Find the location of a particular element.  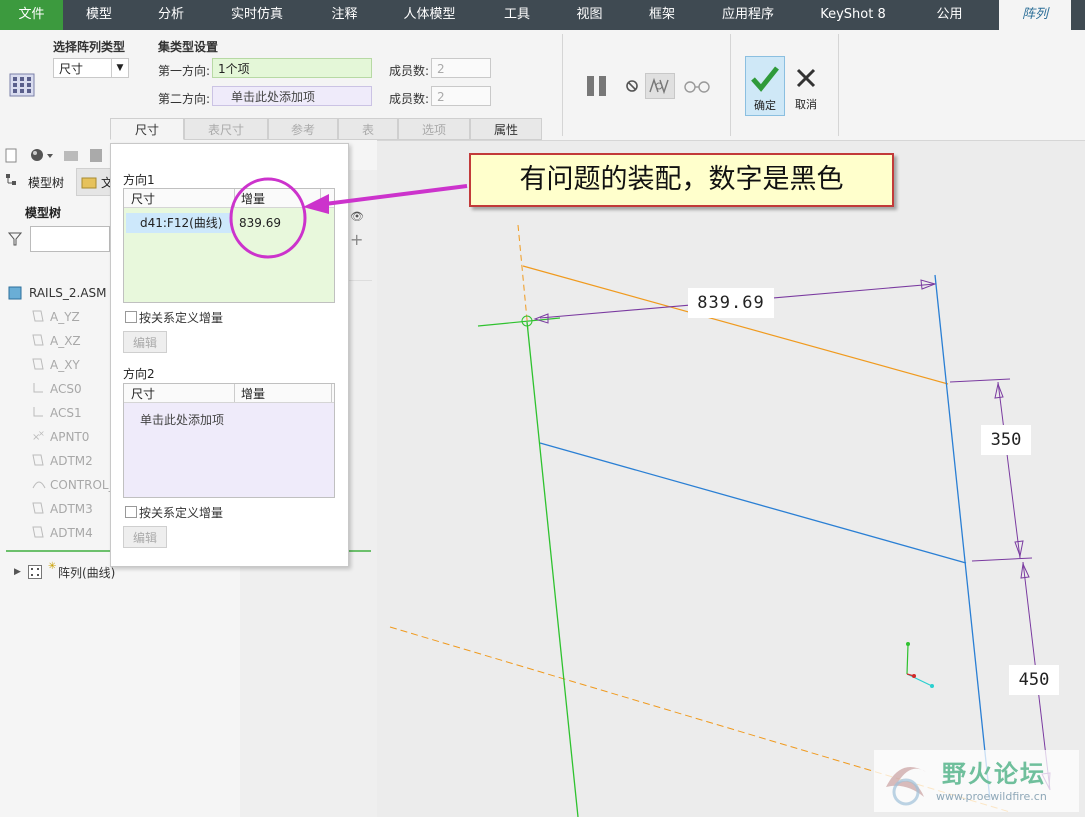

menu-manikin: 人体模型 is located at coordinates (429, 15).